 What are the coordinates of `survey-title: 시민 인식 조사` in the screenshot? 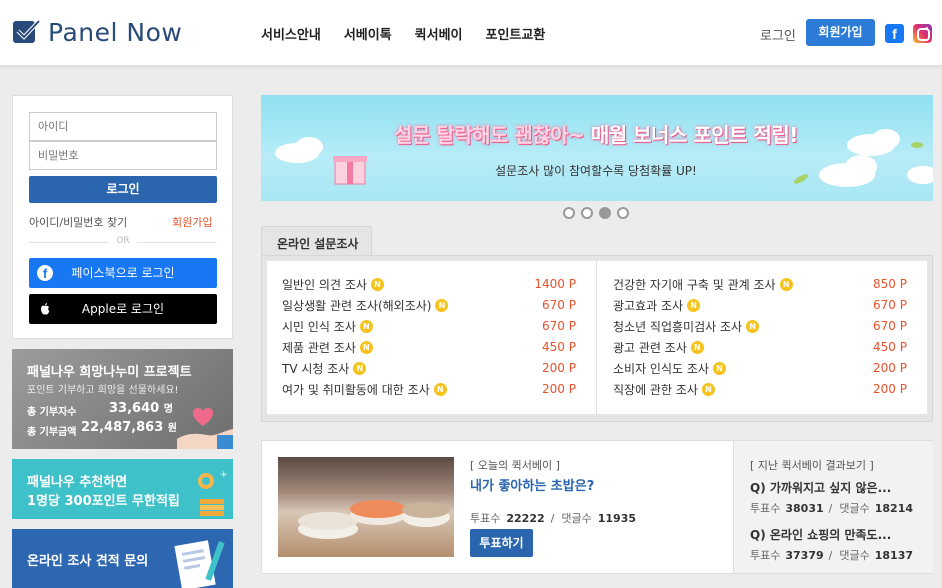 It's located at (319, 326).